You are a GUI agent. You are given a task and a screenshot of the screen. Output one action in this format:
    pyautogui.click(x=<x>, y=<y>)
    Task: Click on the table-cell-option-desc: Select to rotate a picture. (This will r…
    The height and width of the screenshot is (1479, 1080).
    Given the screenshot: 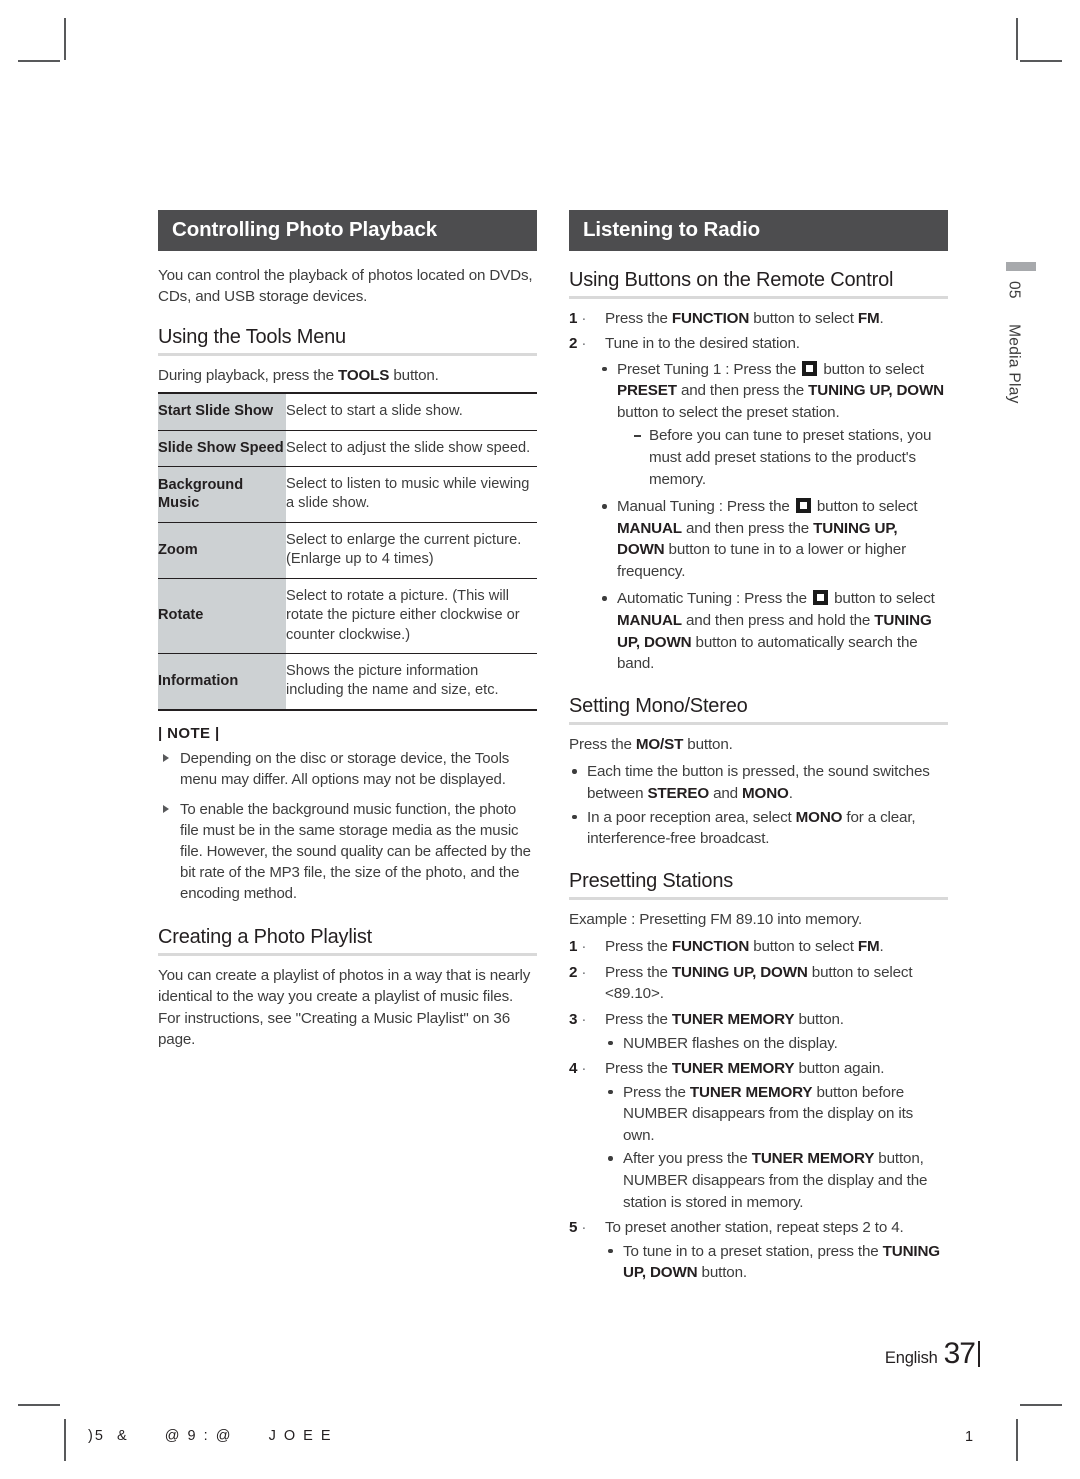 What is the action you would take?
    pyautogui.click(x=411, y=615)
    